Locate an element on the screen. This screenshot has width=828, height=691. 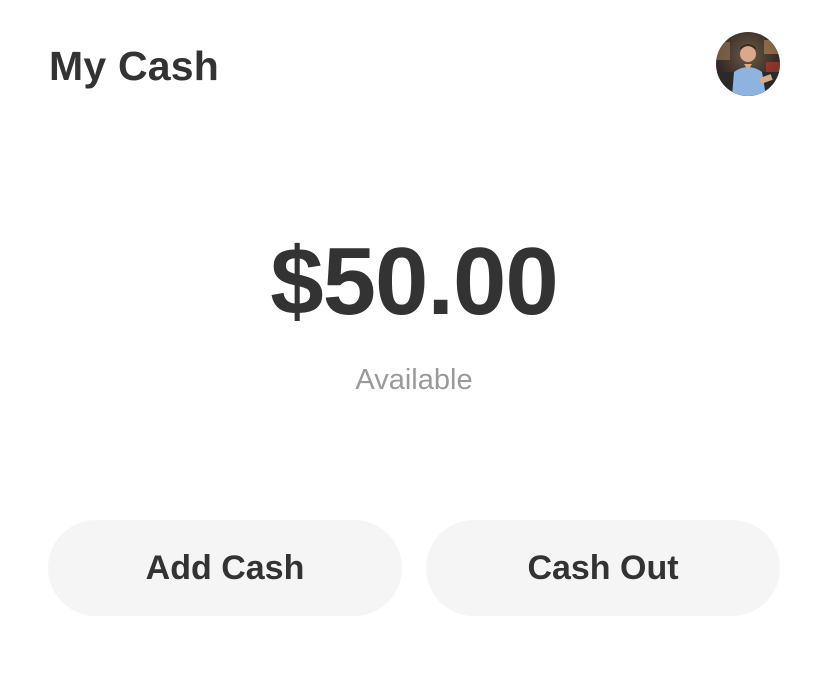
add-cash-button: Add Cash is located at coordinates (225, 568).